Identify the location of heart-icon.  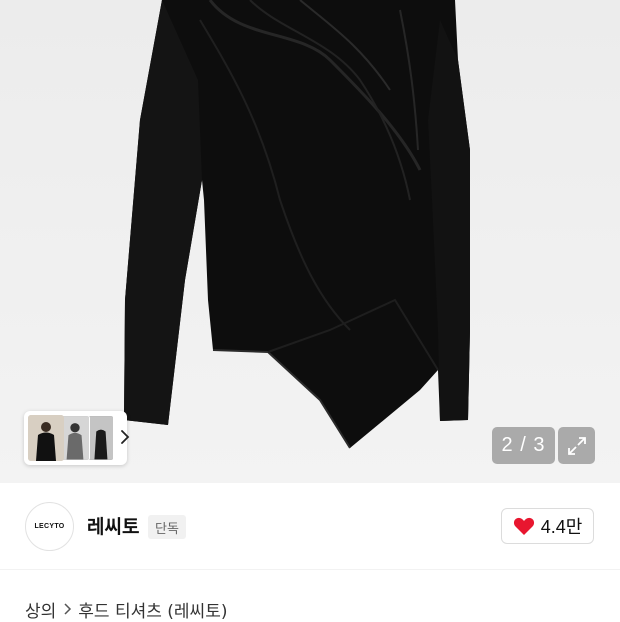
(523, 526).